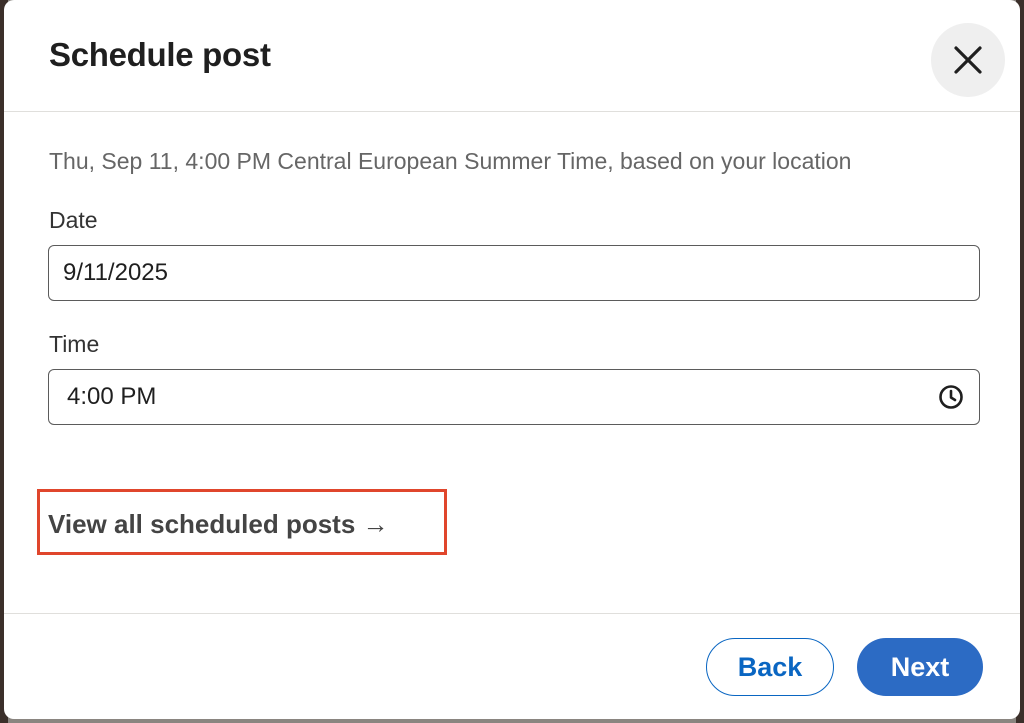 The height and width of the screenshot is (723, 1024). Describe the element at coordinates (770, 667) in the screenshot. I see `back-button: Back` at that location.